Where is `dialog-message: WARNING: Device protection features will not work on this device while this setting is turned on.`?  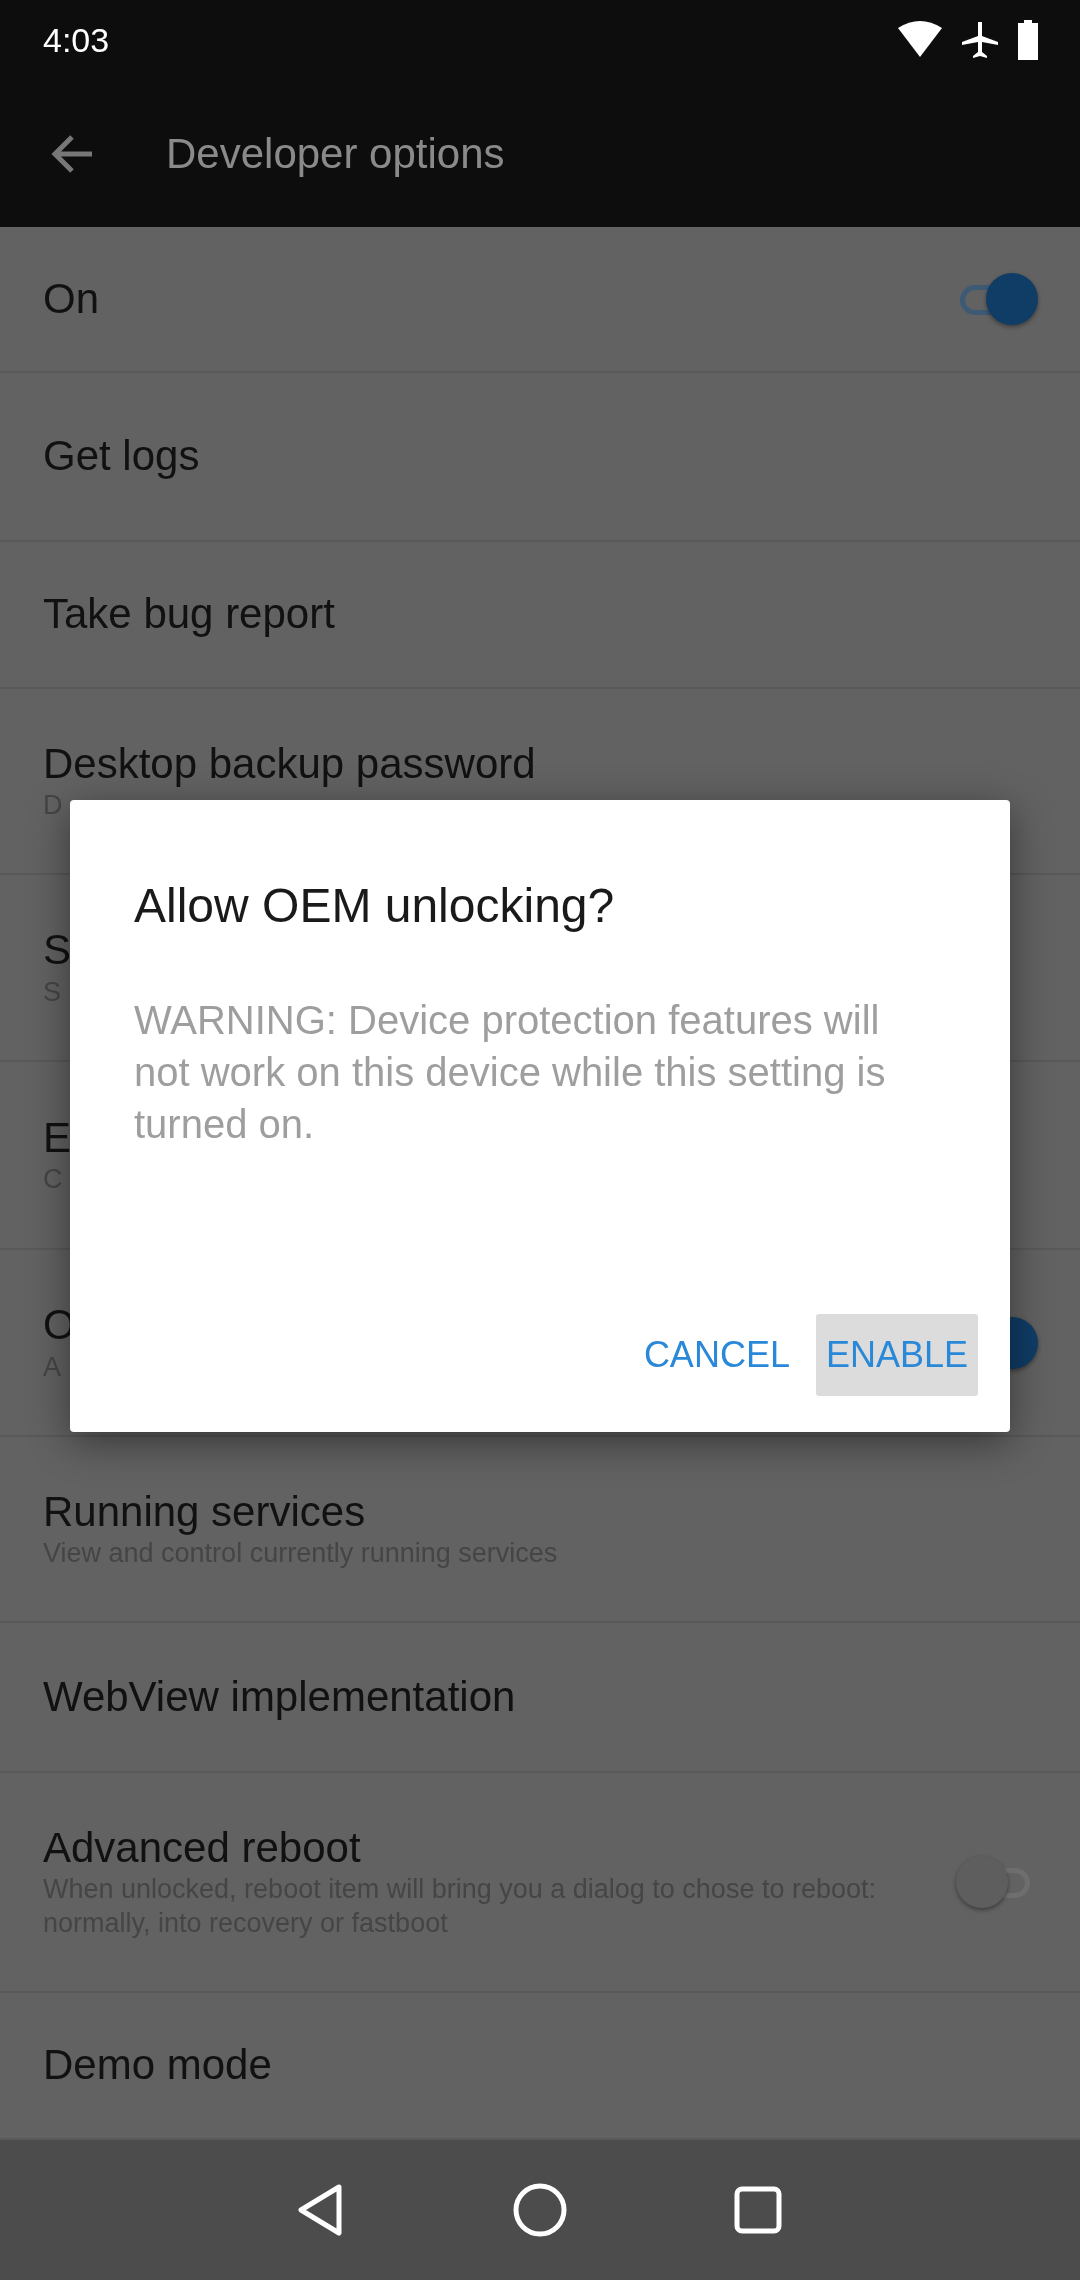
dialog-message: WARNING: Device protection features will not work on this device while this setting is turned on. is located at coordinates (510, 1072).